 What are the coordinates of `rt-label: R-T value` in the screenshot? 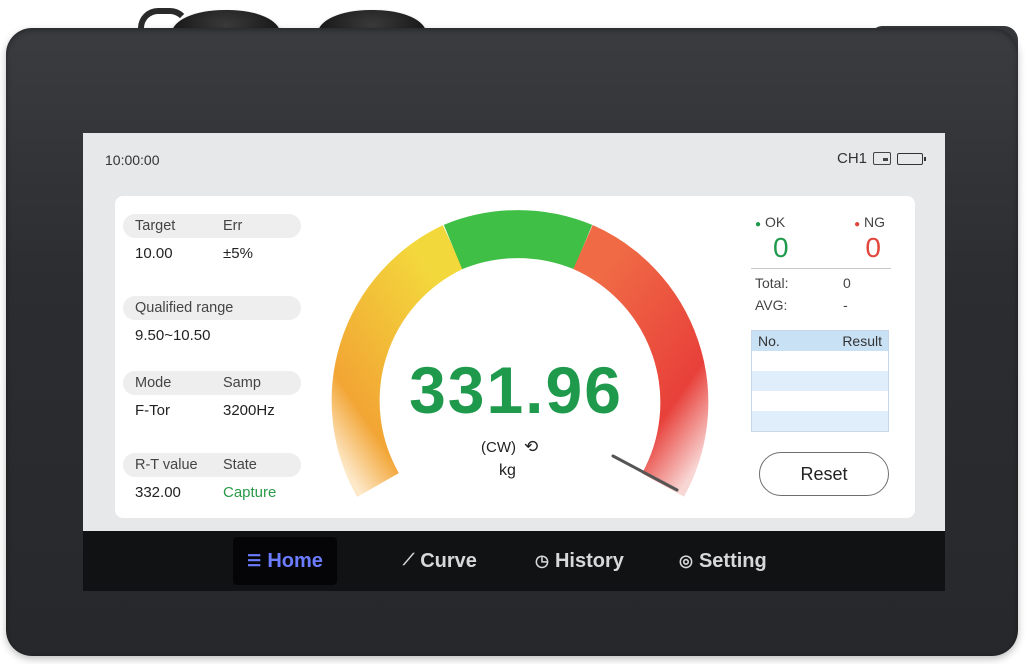 It's located at (166, 465).